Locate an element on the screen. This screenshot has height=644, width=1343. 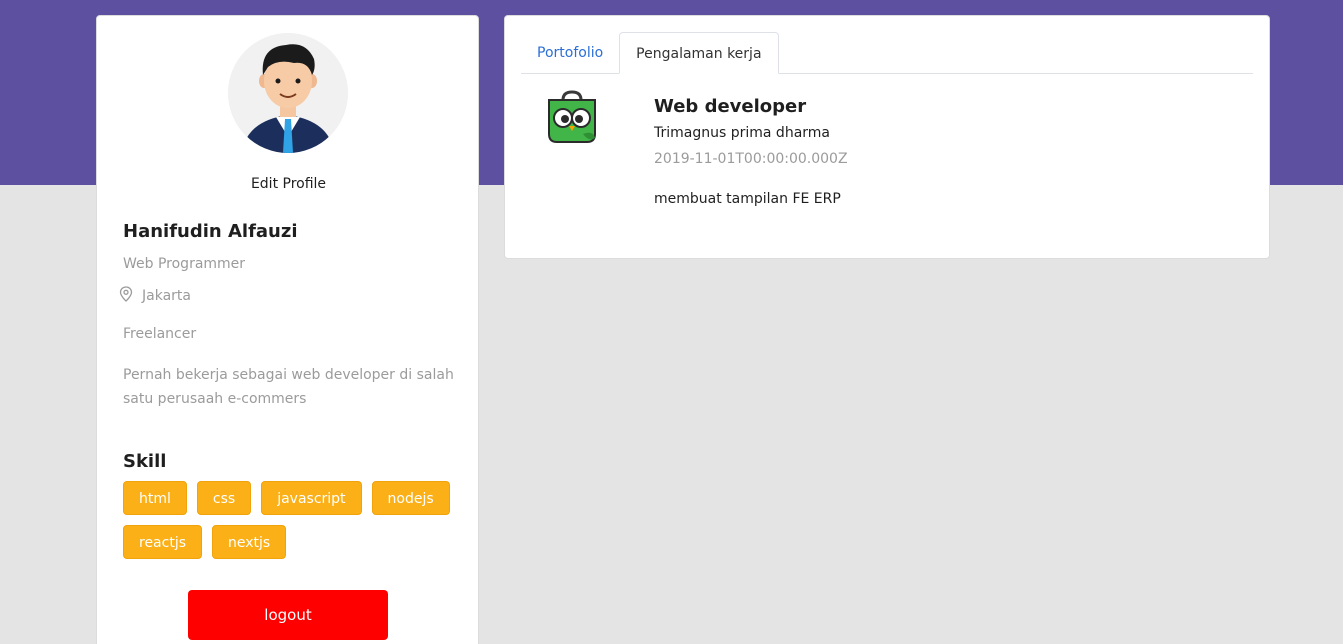
tab-bar: Portofolio Pengalaman kerja is located at coordinates (887, 53).